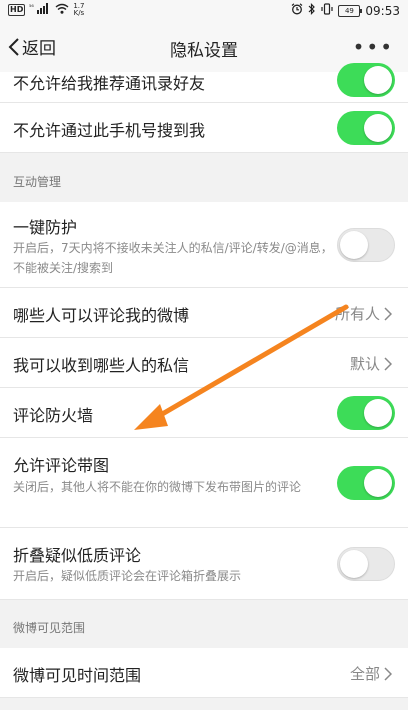 This screenshot has height=710, width=408. I want to click on setting-title: 一键防护, so click(45, 227).